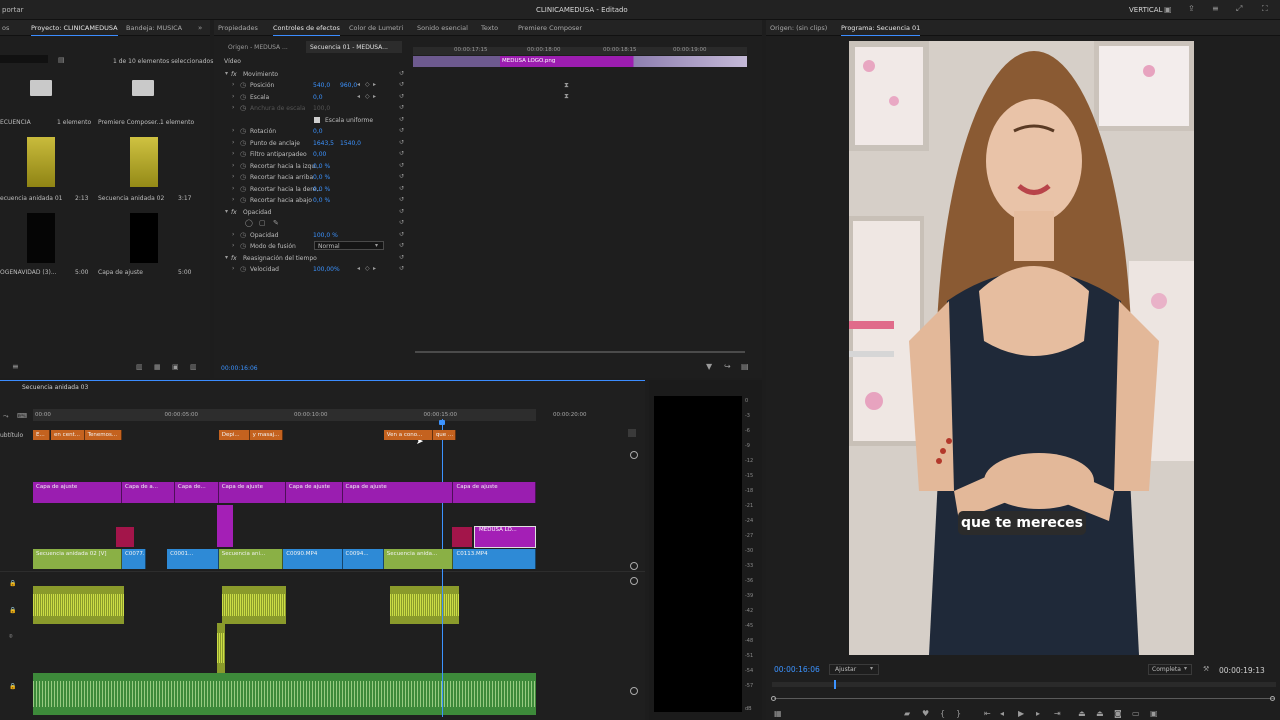 Image resolution: width=1280 pixels, height=720 pixels. I want to click on video-clip: C0090.MP4, so click(313, 559).